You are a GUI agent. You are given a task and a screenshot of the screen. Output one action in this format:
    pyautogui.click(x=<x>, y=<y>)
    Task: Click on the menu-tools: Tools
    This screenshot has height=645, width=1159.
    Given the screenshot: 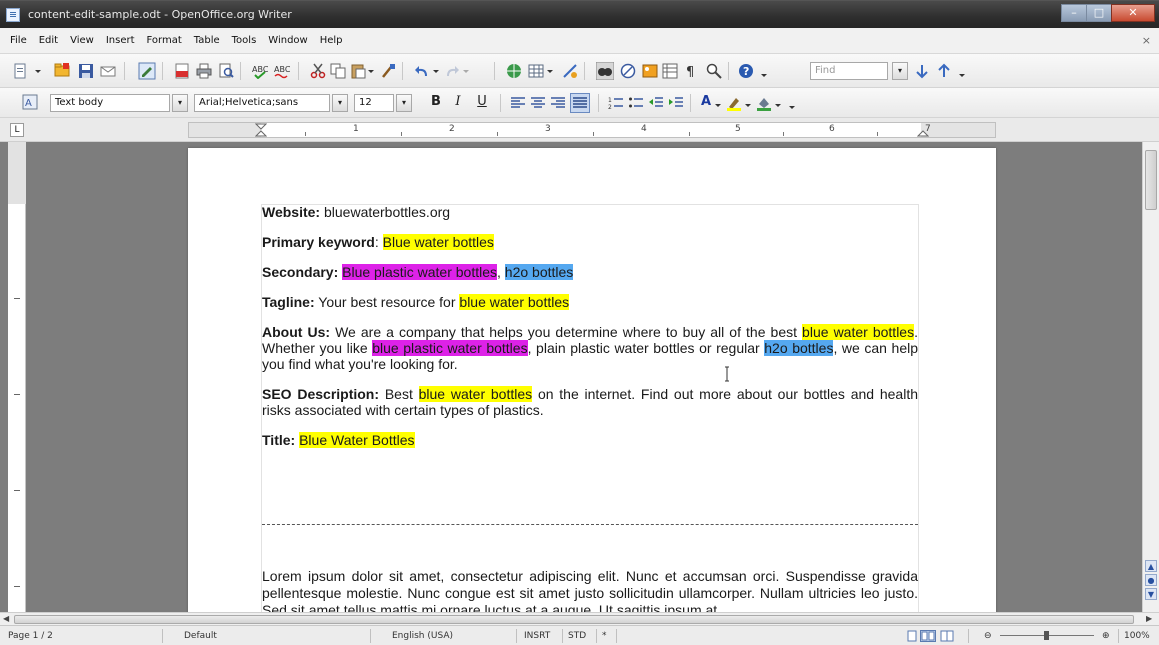 What is the action you would take?
    pyautogui.click(x=244, y=40)
    